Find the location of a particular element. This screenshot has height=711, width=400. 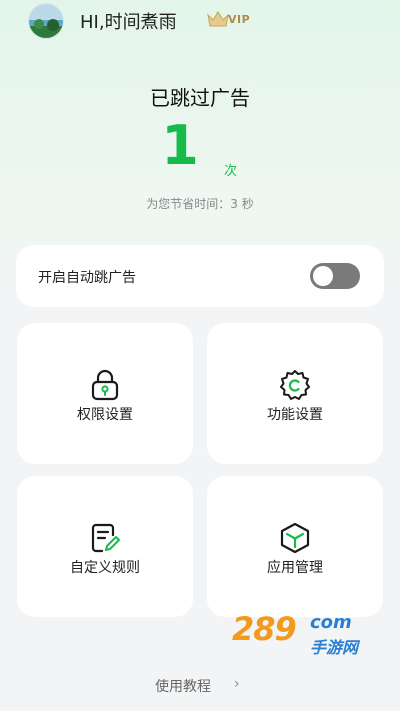

skip-count: 1 is located at coordinates (180, 145).